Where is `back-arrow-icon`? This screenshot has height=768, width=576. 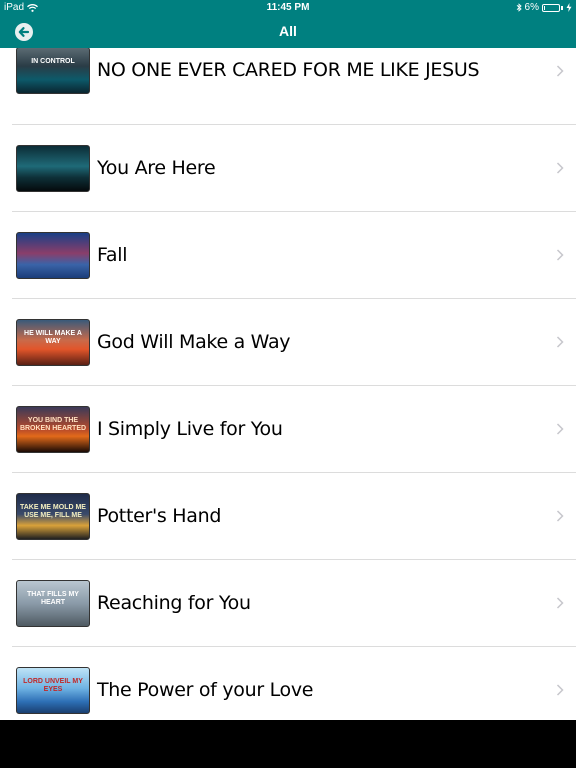 back-arrow-icon is located at coordinates (24, 32).